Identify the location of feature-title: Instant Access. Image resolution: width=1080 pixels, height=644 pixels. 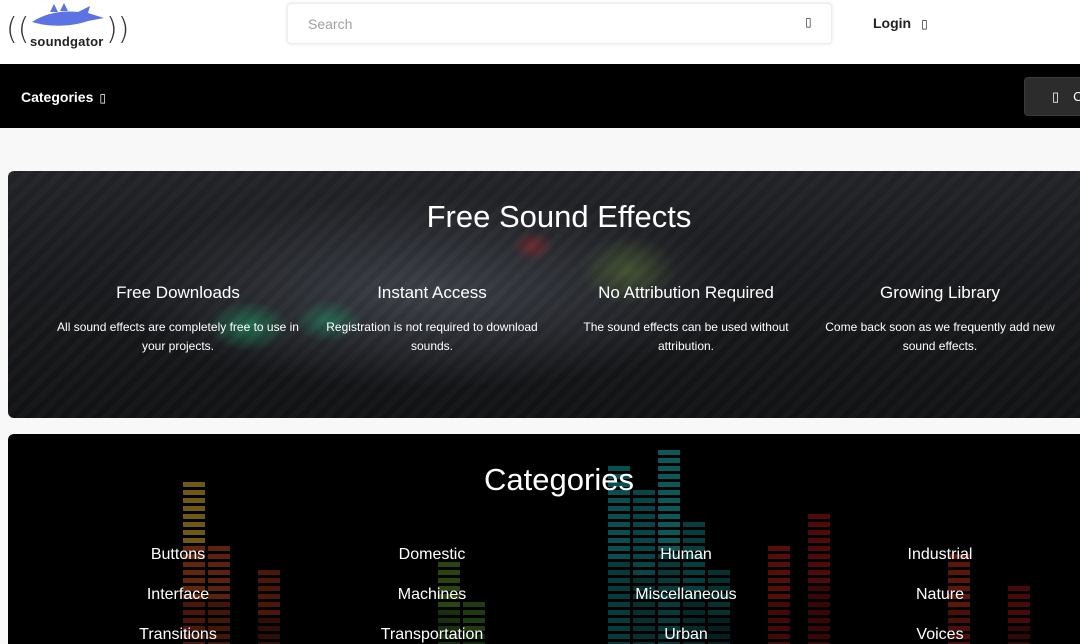
(432, 292).